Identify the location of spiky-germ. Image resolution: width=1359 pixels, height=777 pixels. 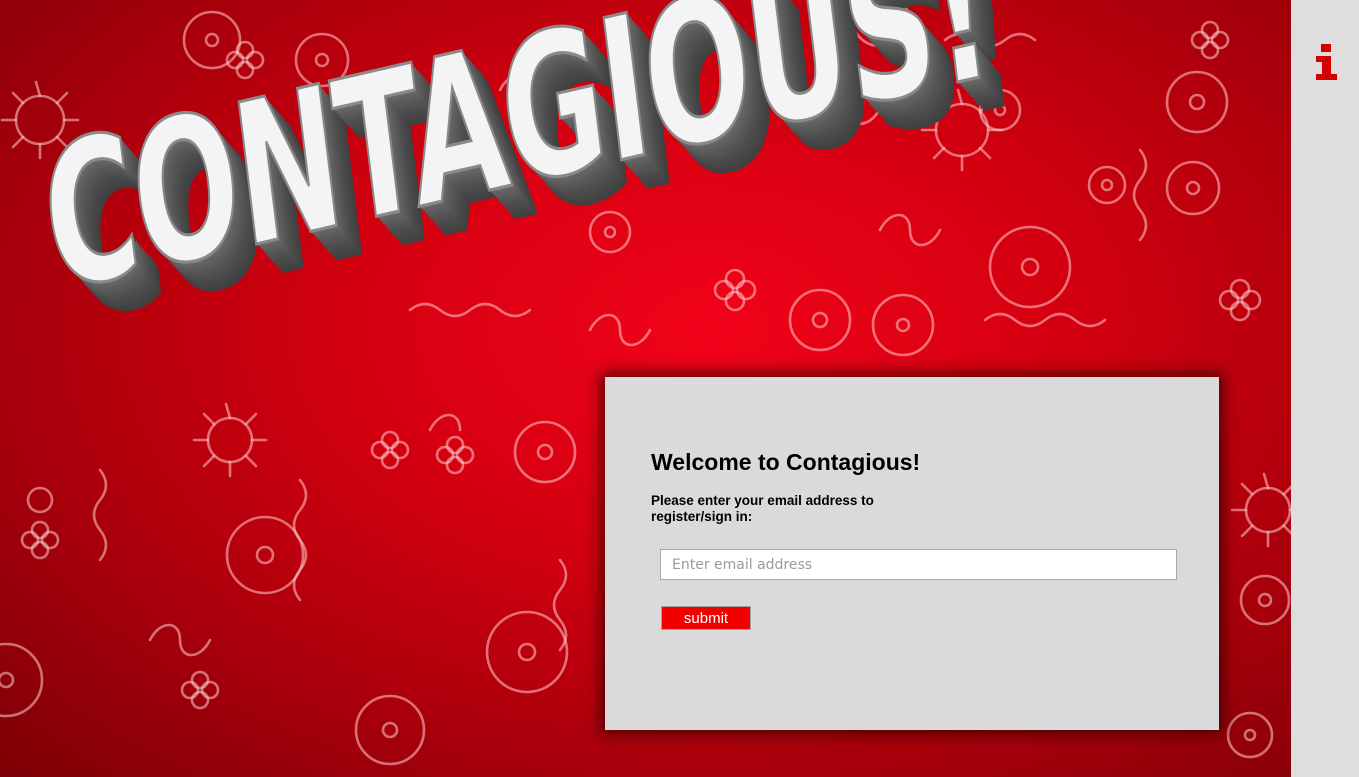
(1260, 510).